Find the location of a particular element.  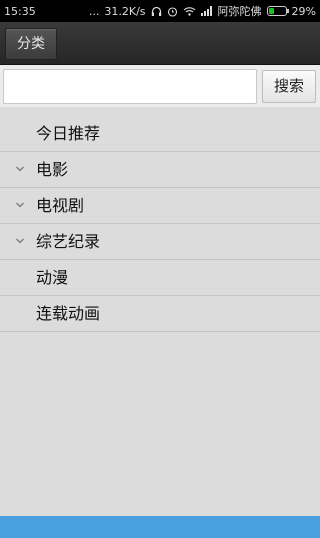

status-bar: 15:35 ... 31.2K/s 阿弥陀佛 29% is located at coordinates (160, 11).